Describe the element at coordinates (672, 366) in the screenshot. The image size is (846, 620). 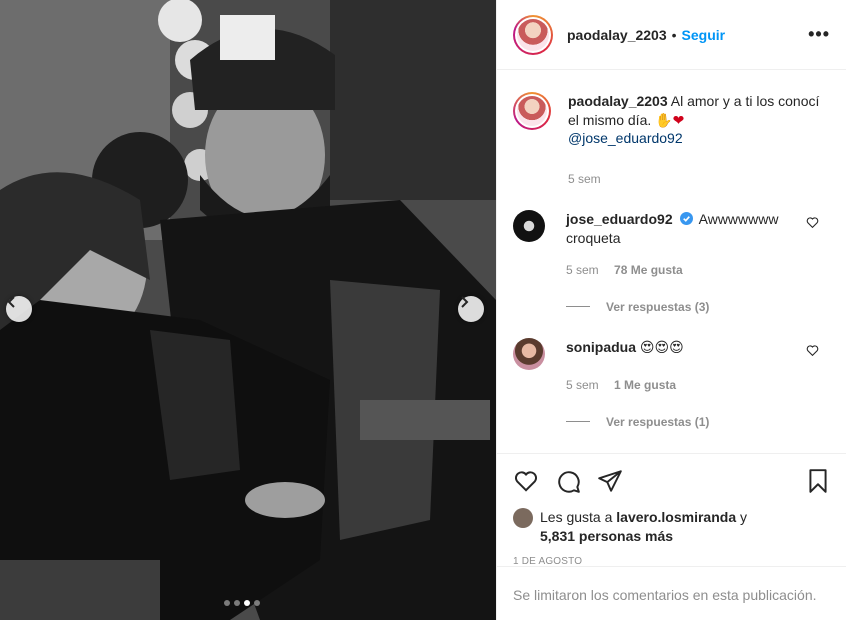
I see `comment-item: sonipadua 😍😍😍 5 sem 1 Me gusta` at that location.